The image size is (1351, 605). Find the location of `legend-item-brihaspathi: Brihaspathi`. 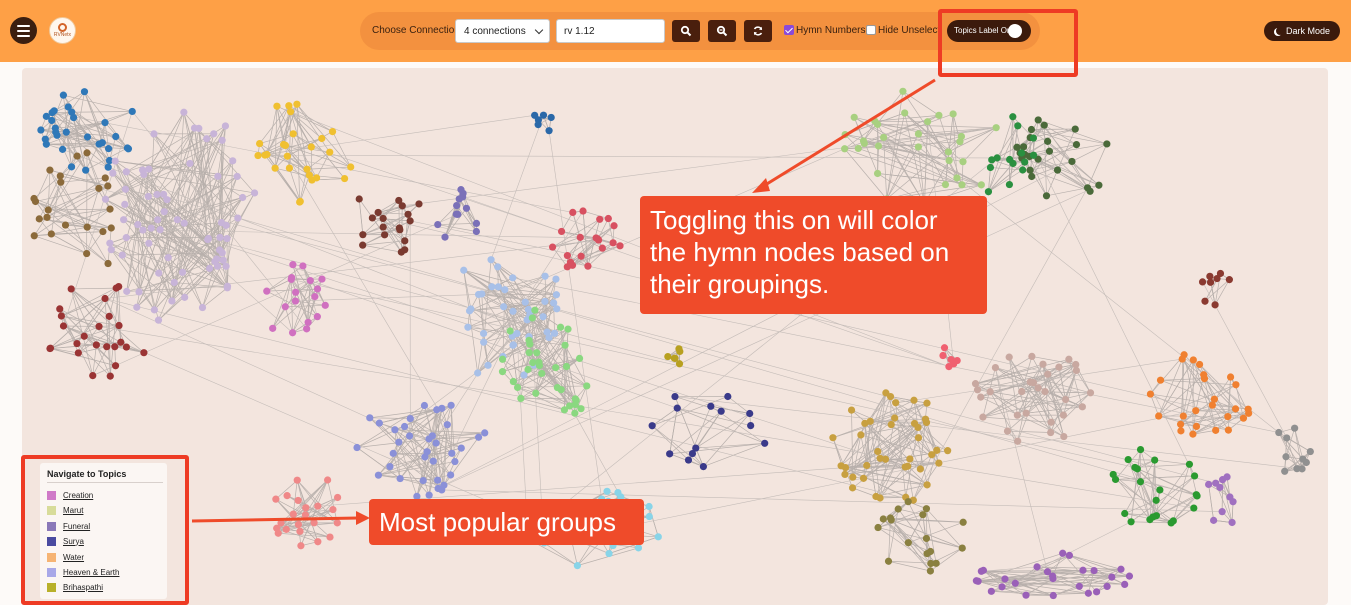

legend-item-brihaspathi: Brihaspathi is located at coordinates (75, 587).